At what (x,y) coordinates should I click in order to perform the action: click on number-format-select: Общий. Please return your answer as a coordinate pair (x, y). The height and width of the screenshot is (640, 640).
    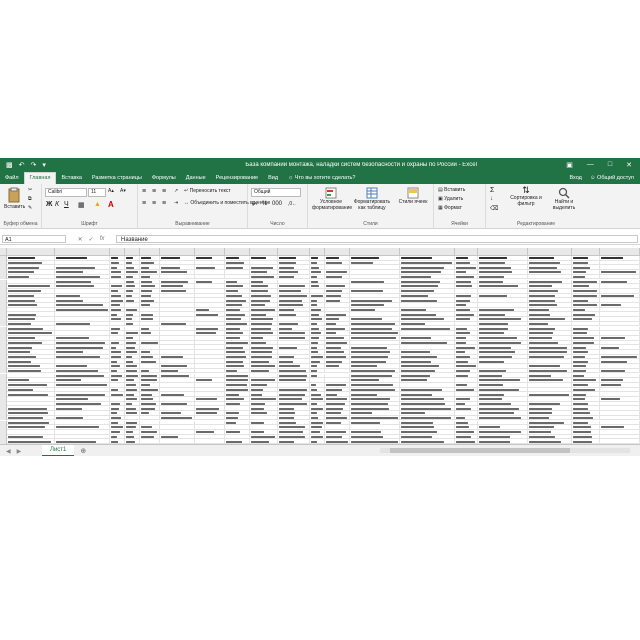
    Looking at the image, I should click on (276, 192).